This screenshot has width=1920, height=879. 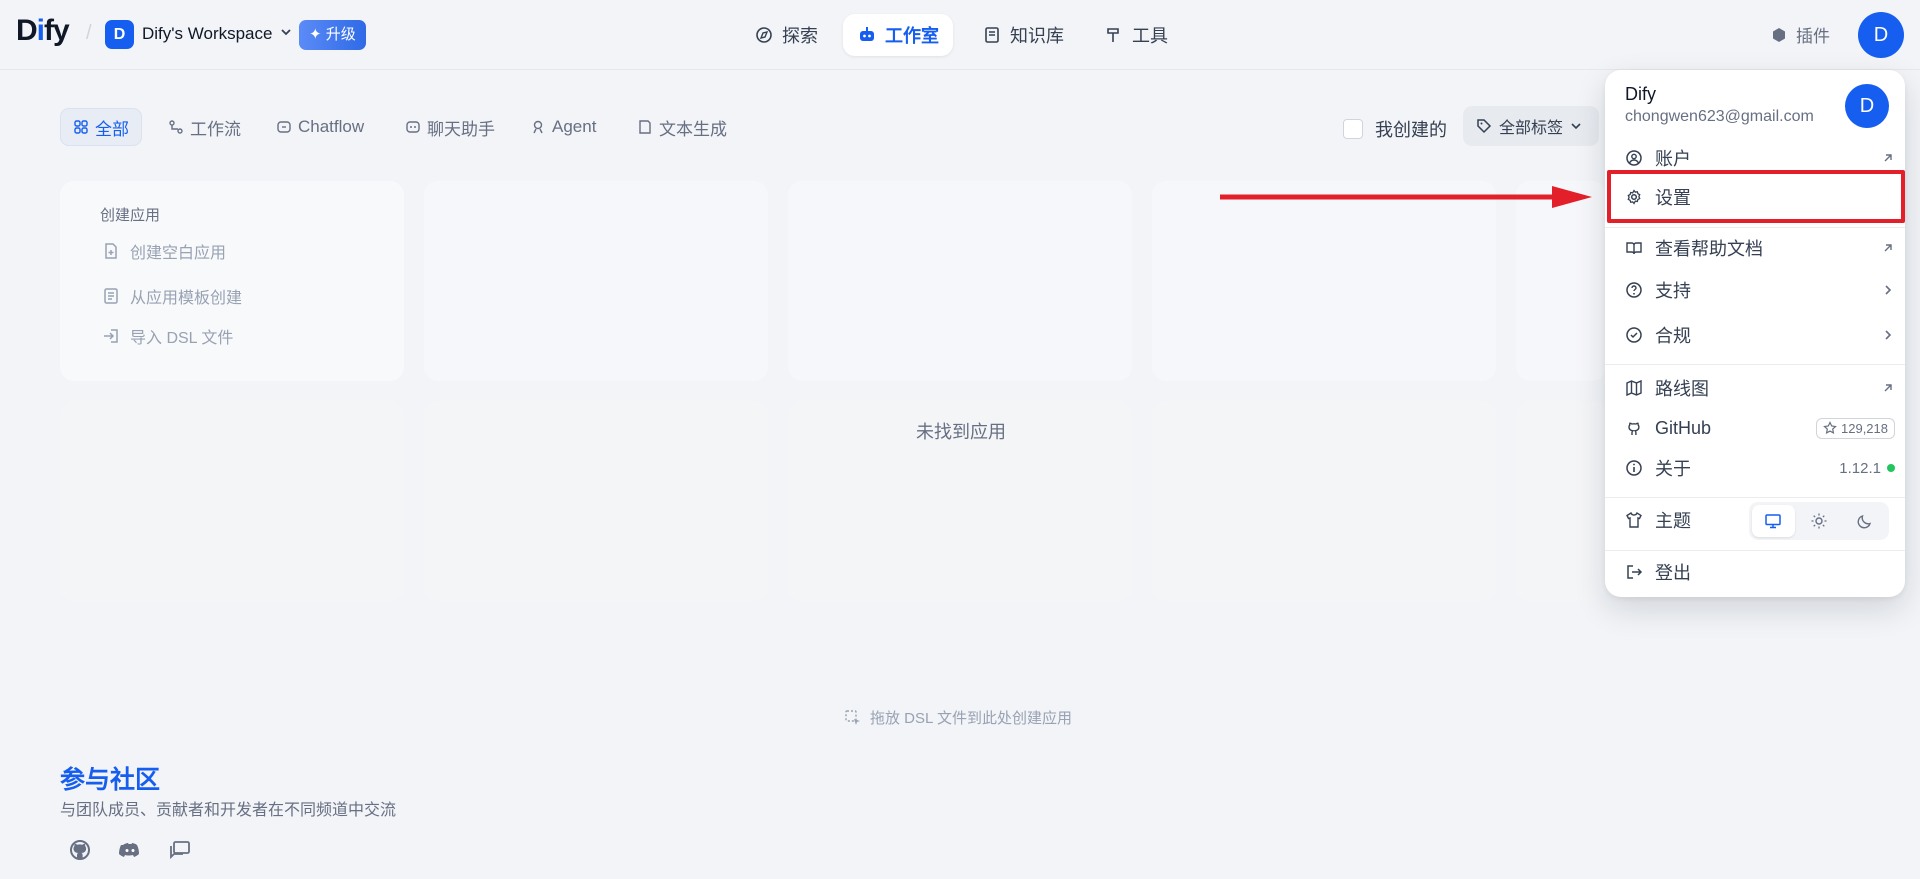 What do you see at coordinates (284, 127) in the screenshot?
I see `chat-bubble-icon` at bounding box center [284, 127].